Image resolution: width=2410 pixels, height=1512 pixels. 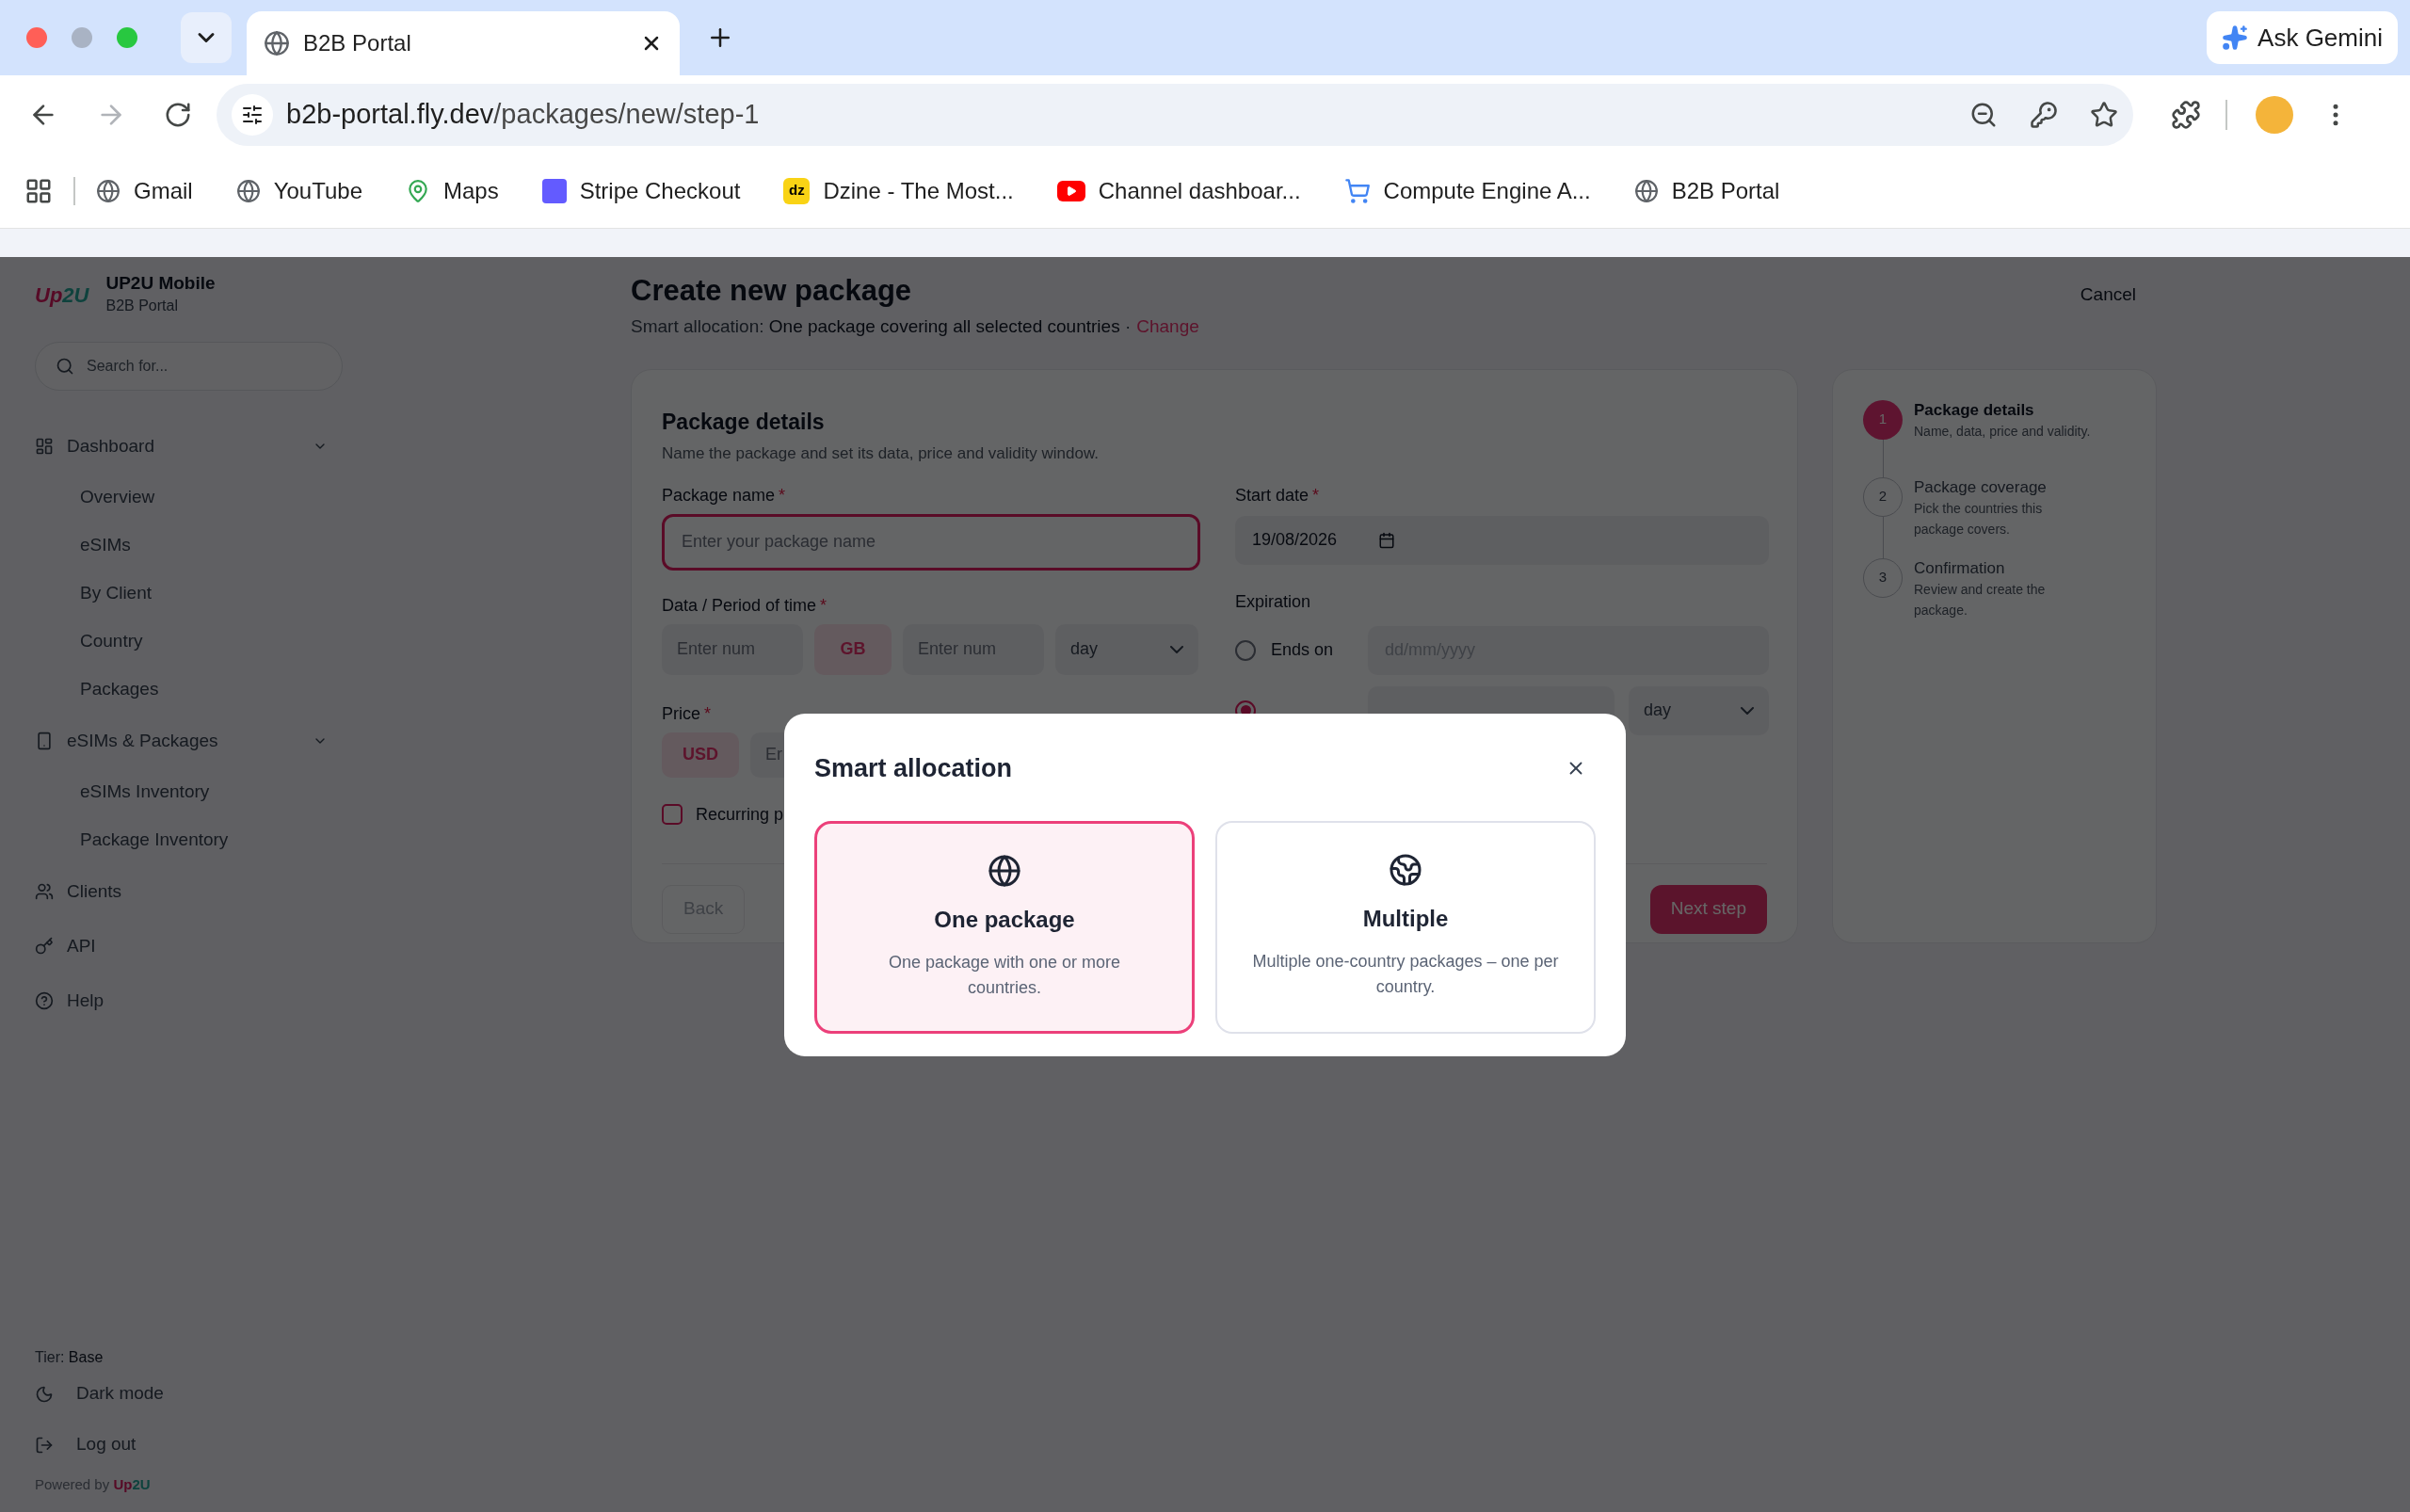 I want to click on calendar-icon, so click(x=1387, y=540).